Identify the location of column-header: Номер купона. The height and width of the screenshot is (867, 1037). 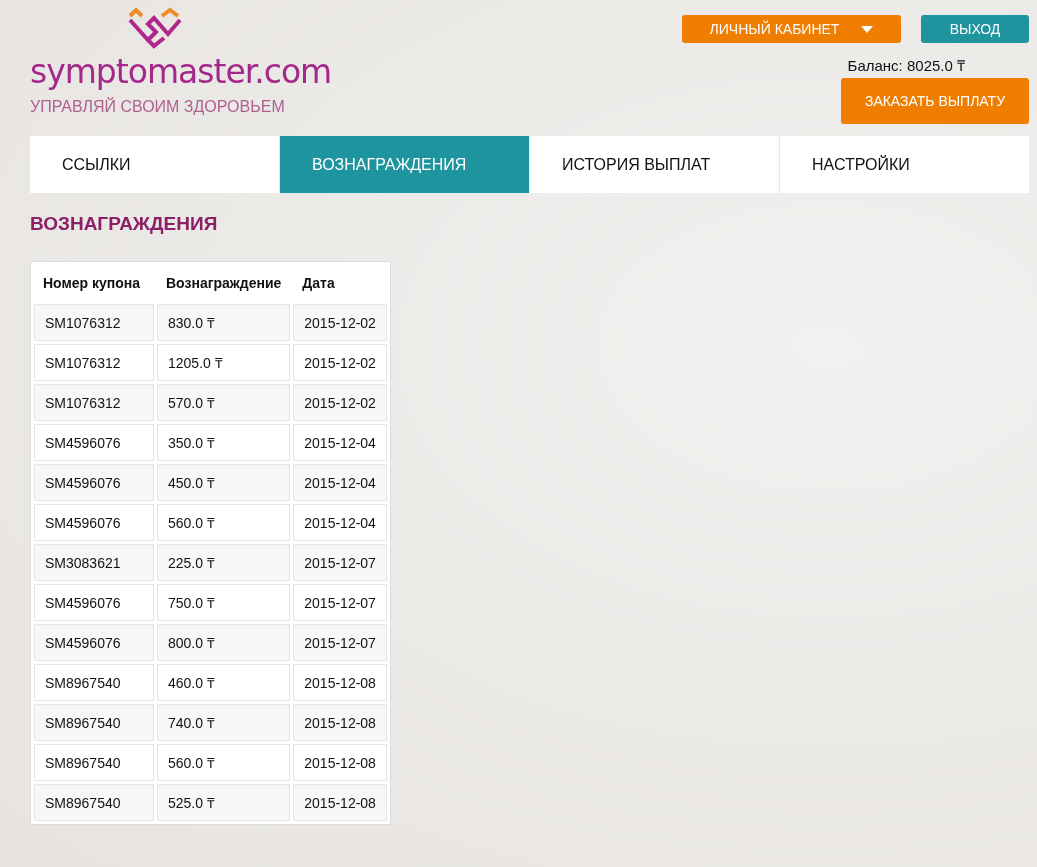
(92, 283).